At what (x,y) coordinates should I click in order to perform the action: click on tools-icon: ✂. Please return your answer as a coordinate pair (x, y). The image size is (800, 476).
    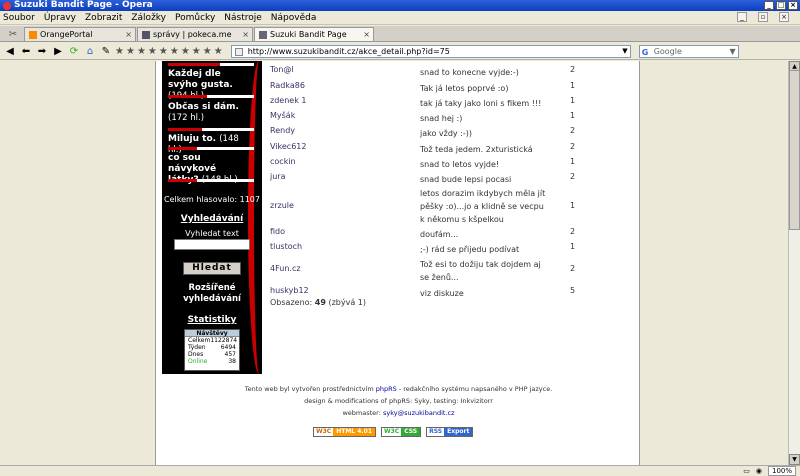
    Looking at the image, I should click on (13, 34).